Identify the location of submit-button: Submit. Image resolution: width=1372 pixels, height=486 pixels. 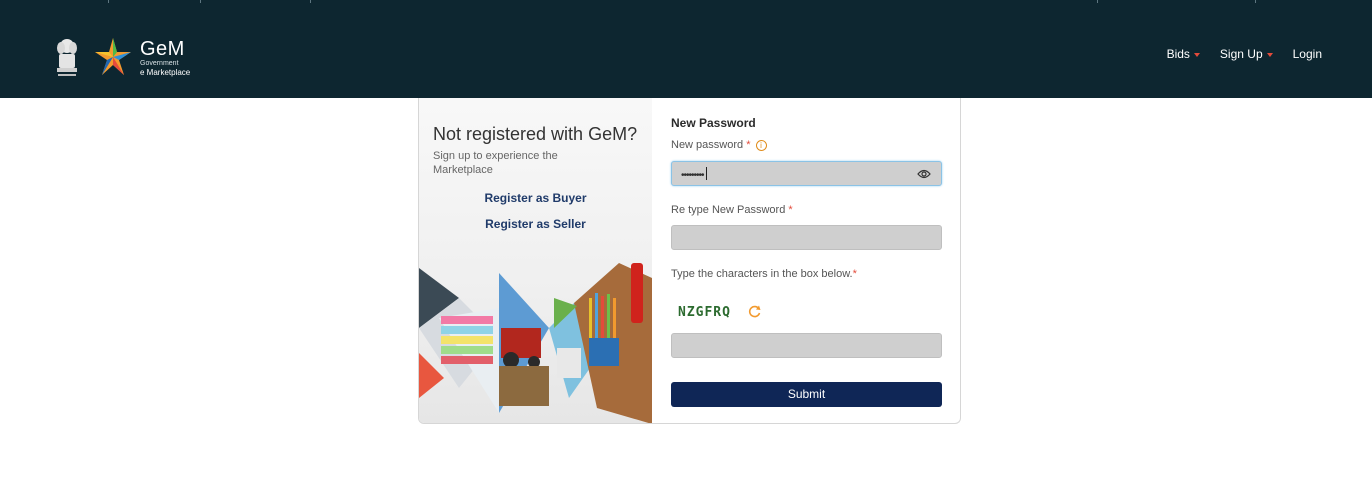
(806, 394).